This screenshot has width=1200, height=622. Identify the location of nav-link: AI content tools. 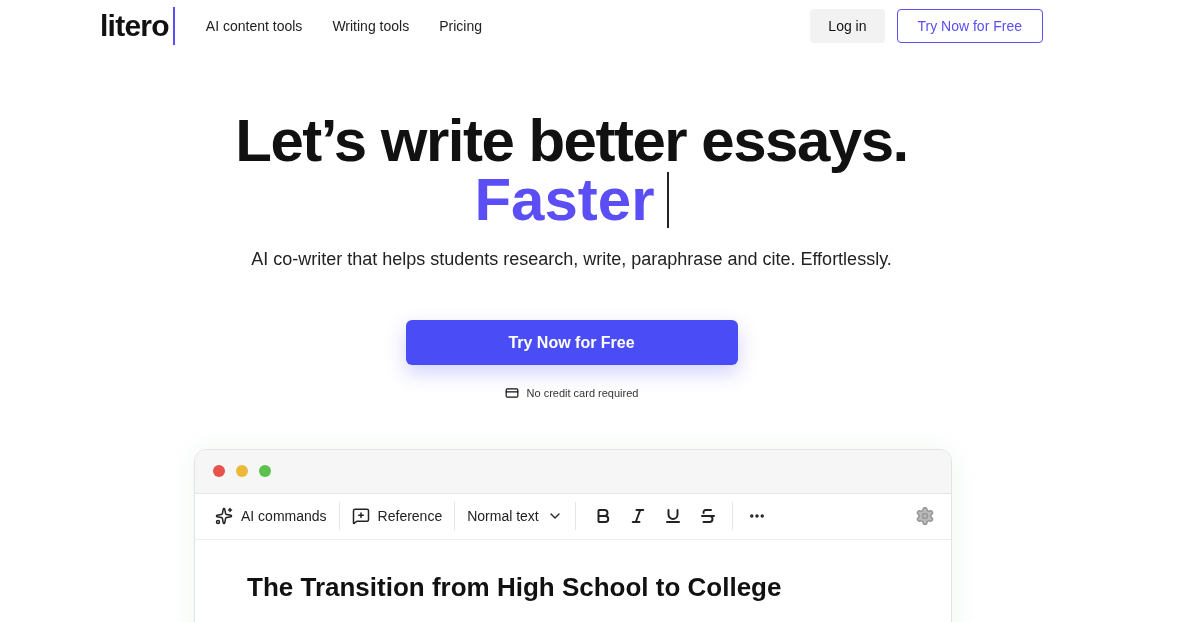
(254, 26).